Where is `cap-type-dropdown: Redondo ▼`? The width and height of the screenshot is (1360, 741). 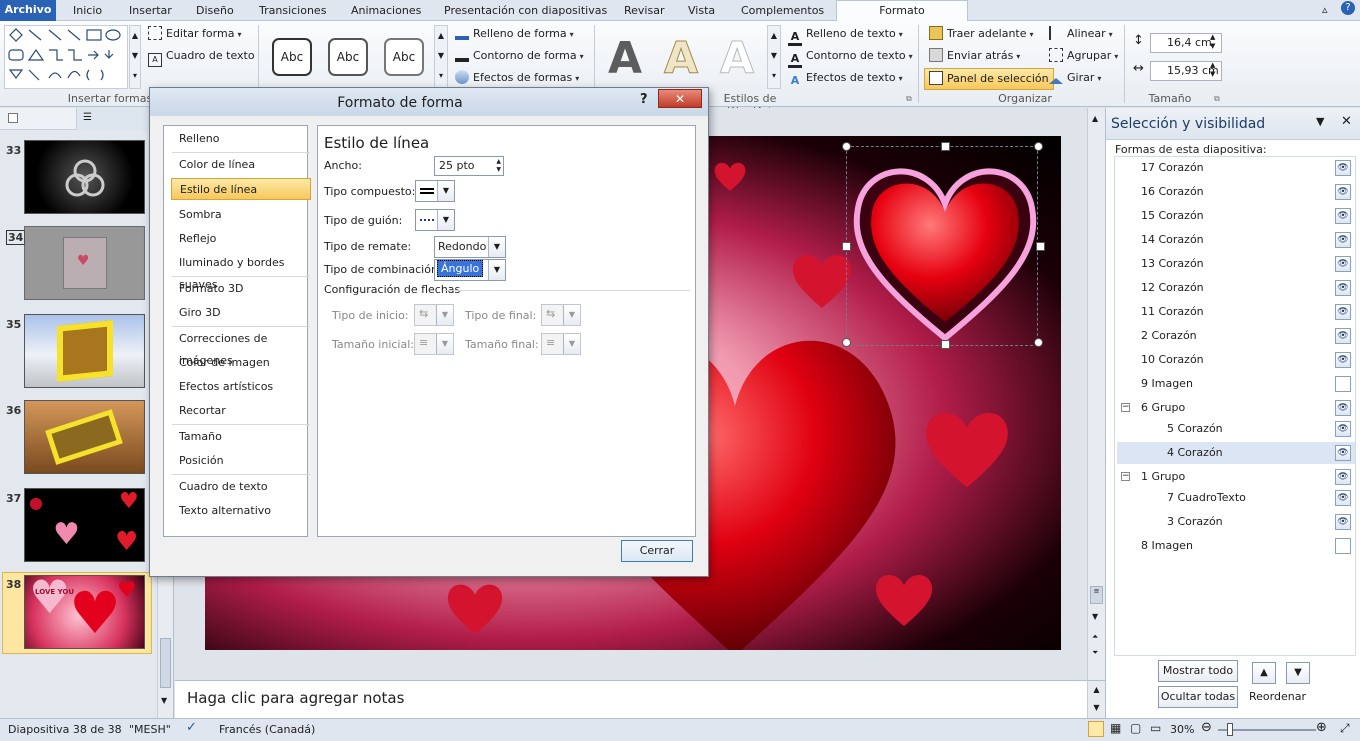 cap-type-dropdown: Redondo ▼ is located at coordinates (470, 247).